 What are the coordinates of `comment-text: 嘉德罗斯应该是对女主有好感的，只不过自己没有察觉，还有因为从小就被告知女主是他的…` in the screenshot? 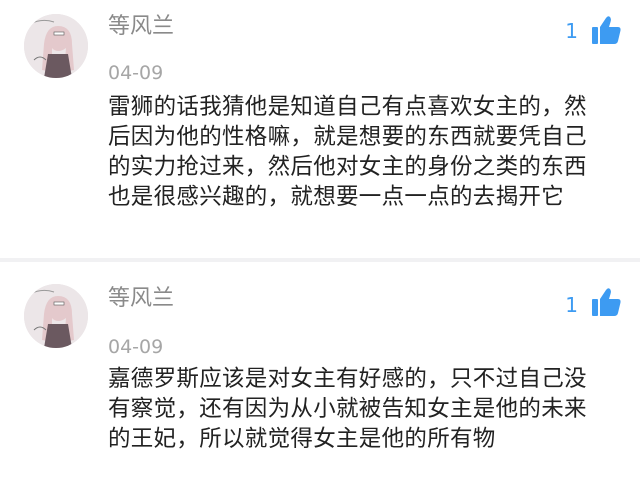 It's located at (347, 409).